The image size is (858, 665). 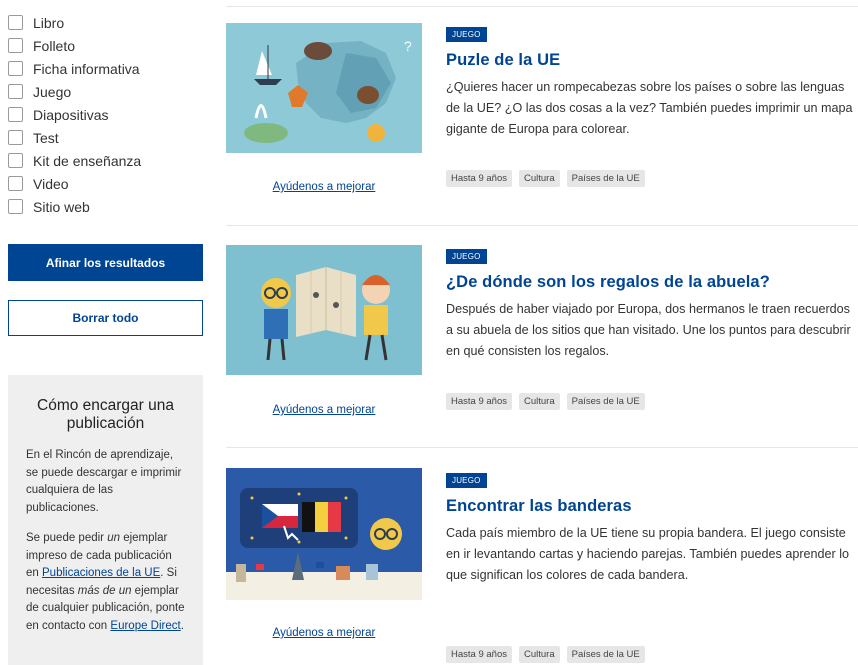 What do you see at coordinates (101, 573) in the screenshot?
I see `eu-publications-link: Publicaciones de la UE` at bounding box center [101, 573].